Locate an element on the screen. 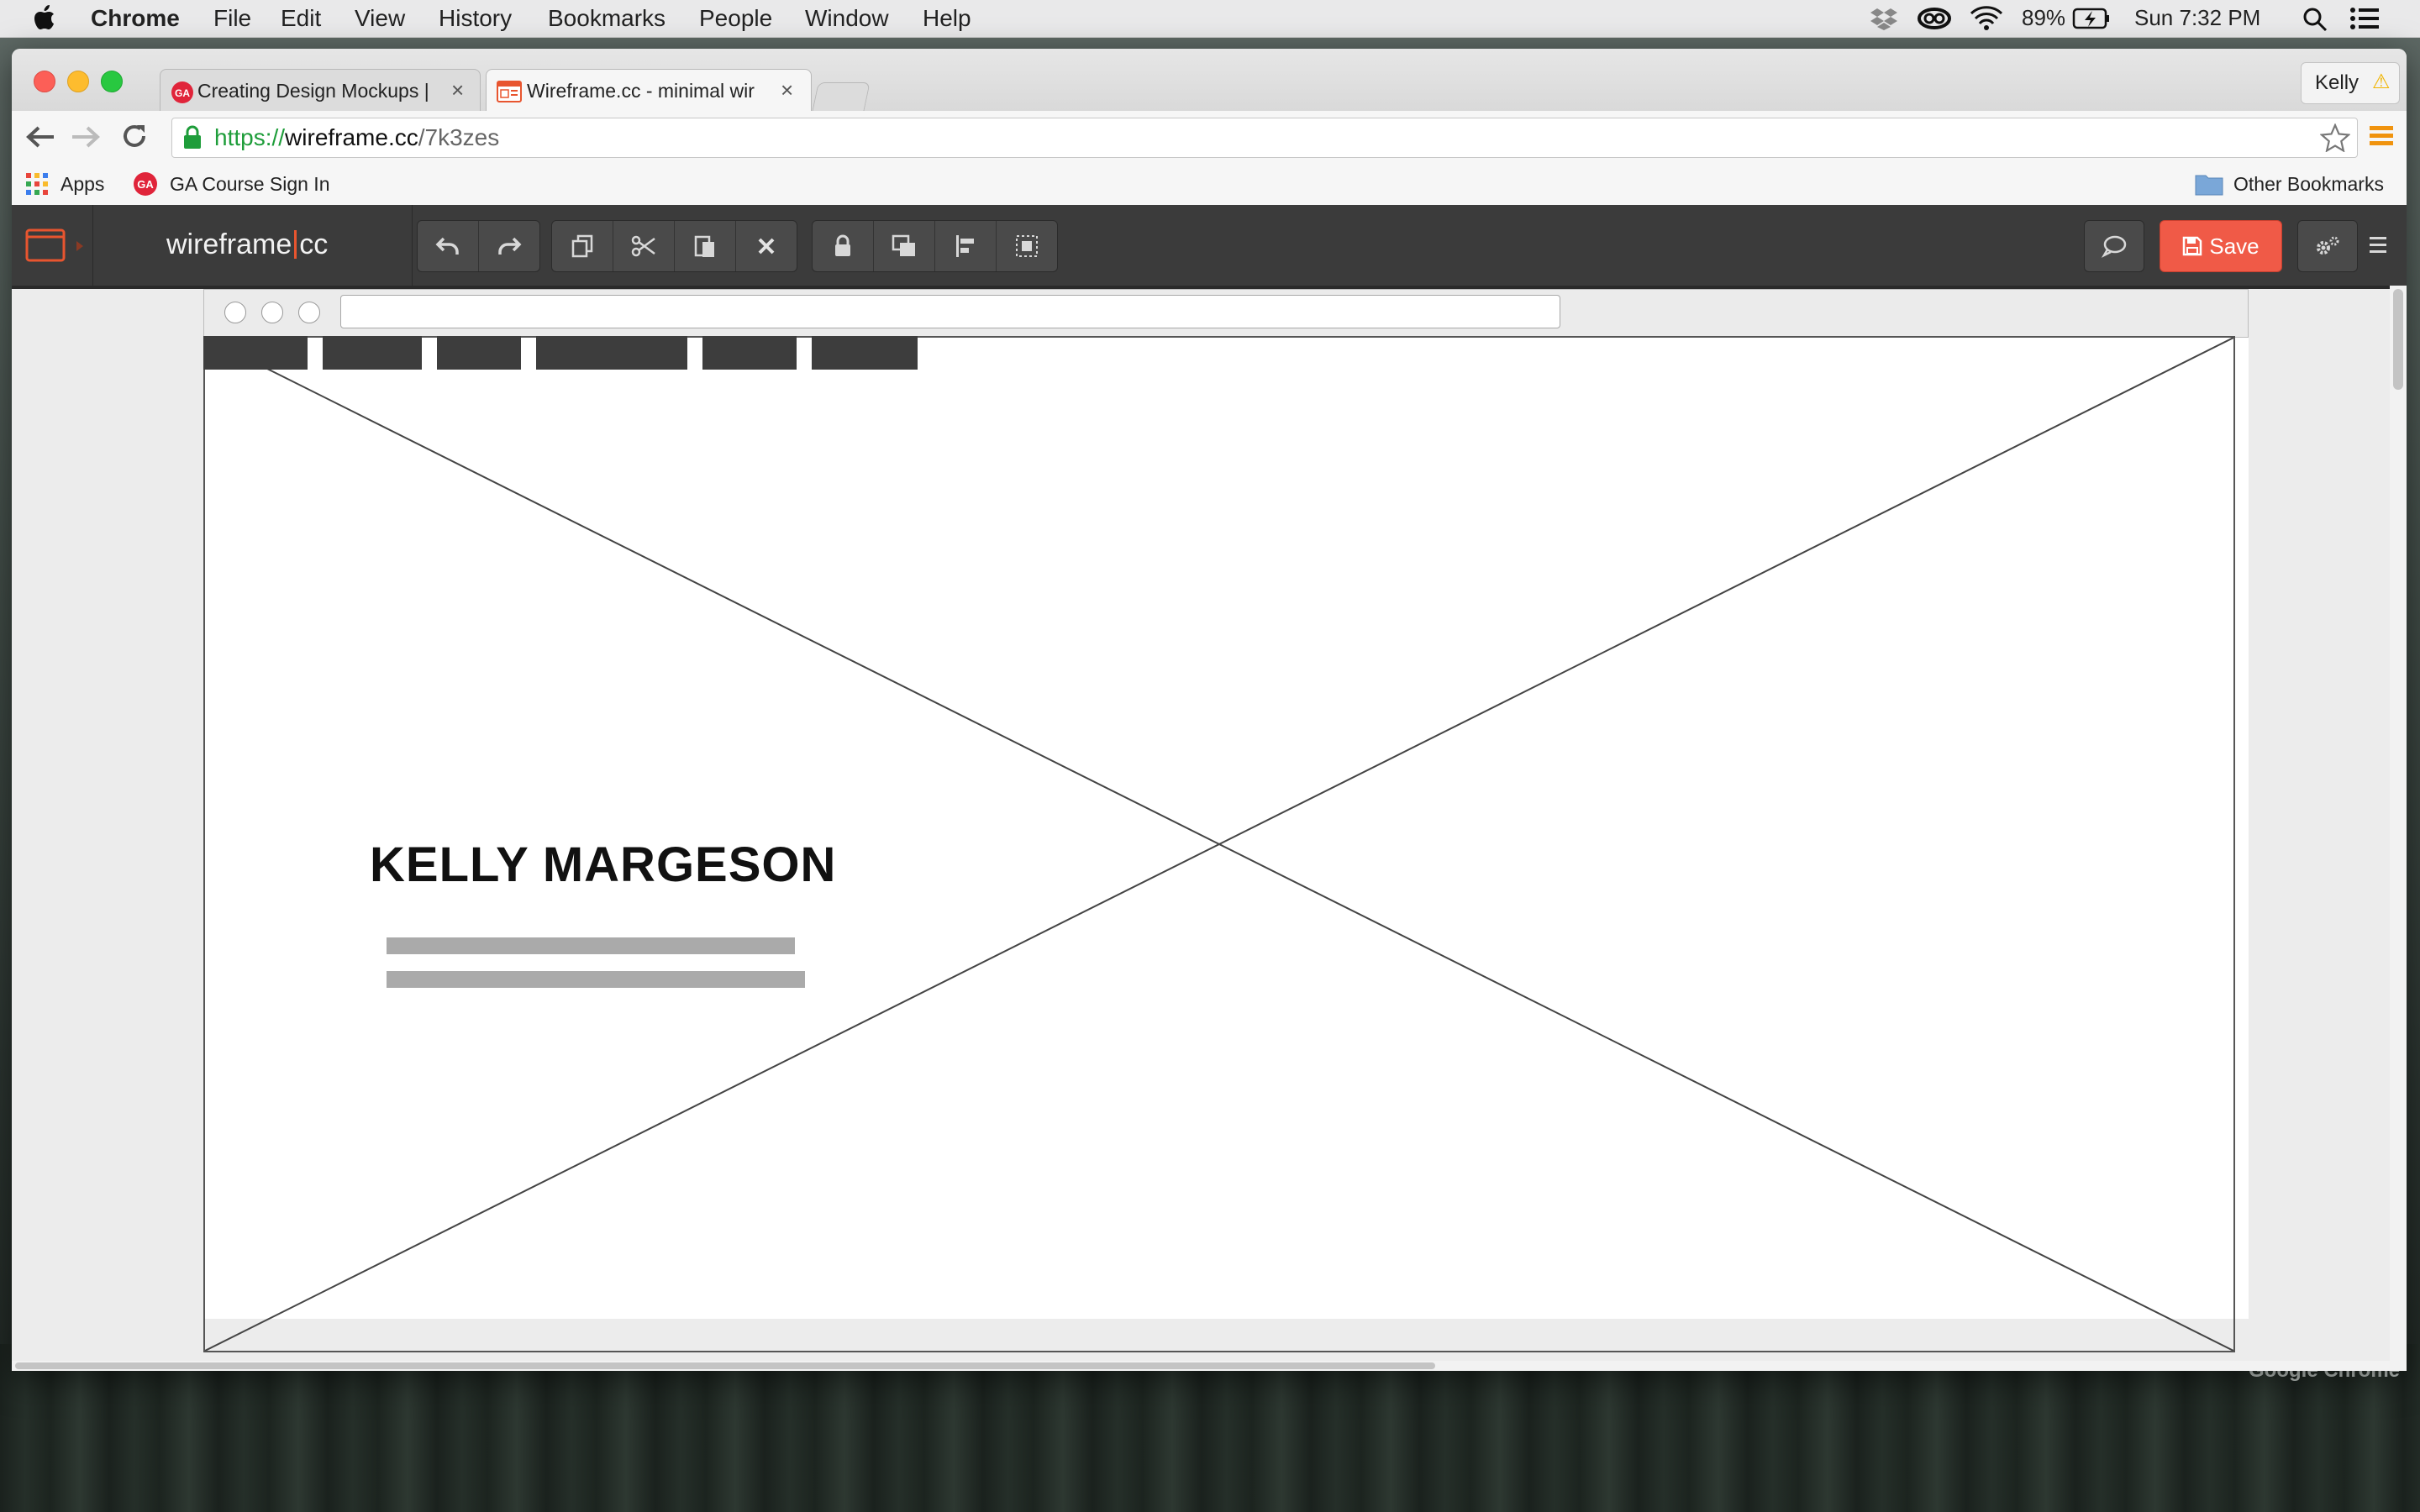 The width and height of the screenshot is (2420, 1512). paste-icon is located at coordinates (704, 246).